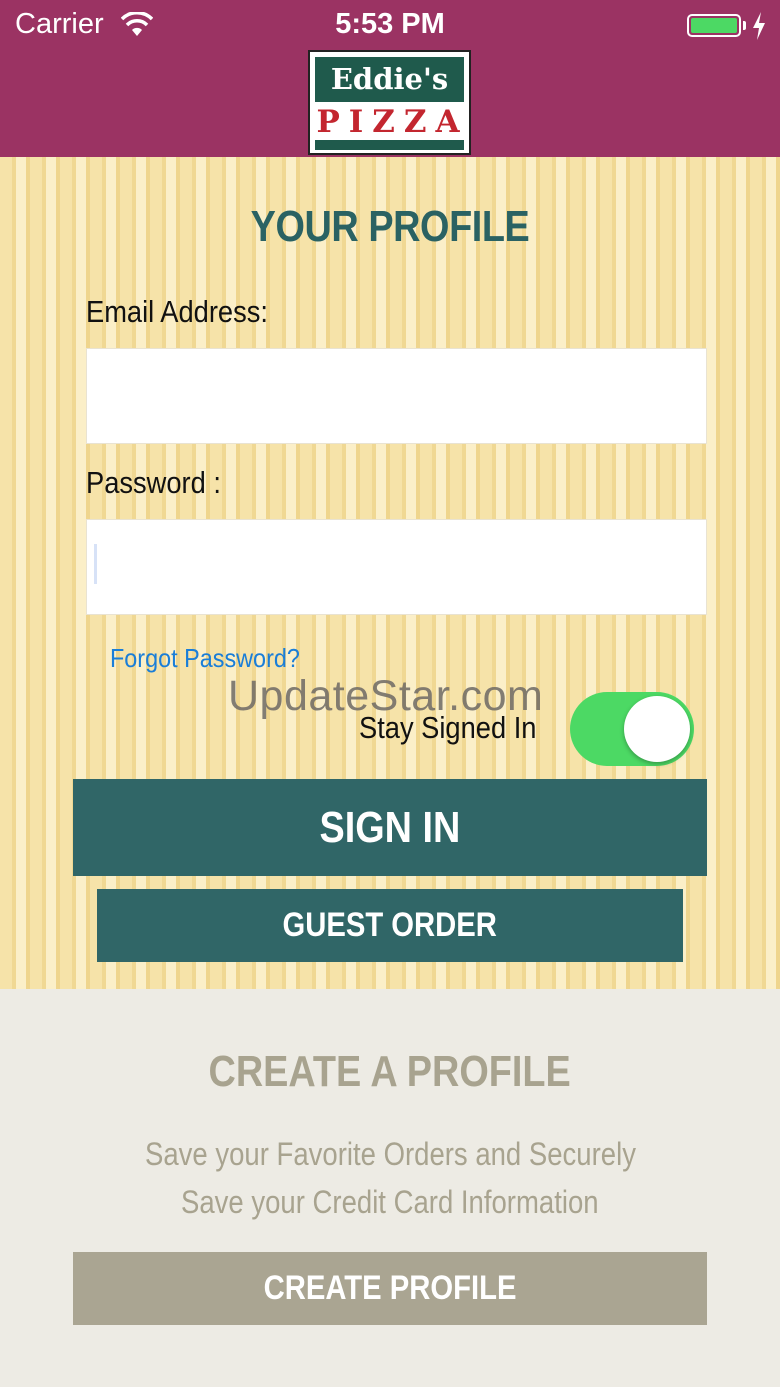 The width and height of the screenshot is (780, 1387). I want to click on eddies-pizza-logo: Eddie's PIZZA, so click(389, 102).